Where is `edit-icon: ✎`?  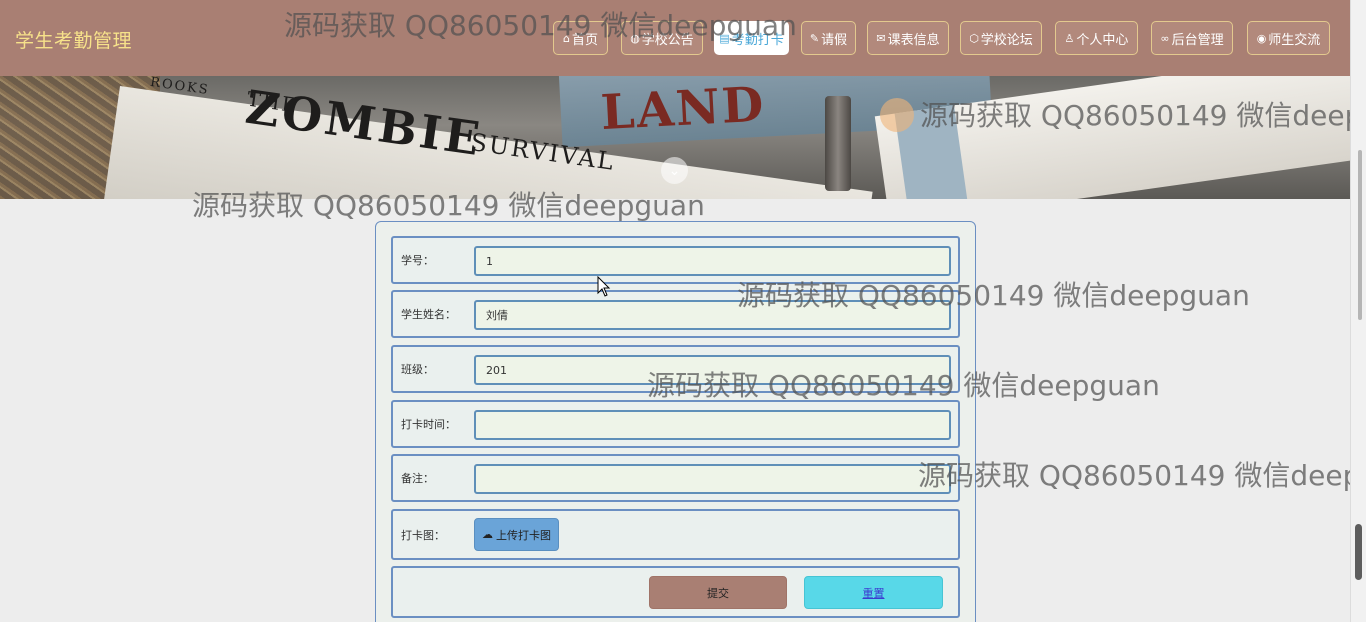 edit-icon: ✎ is located at coordinates (814, 38).